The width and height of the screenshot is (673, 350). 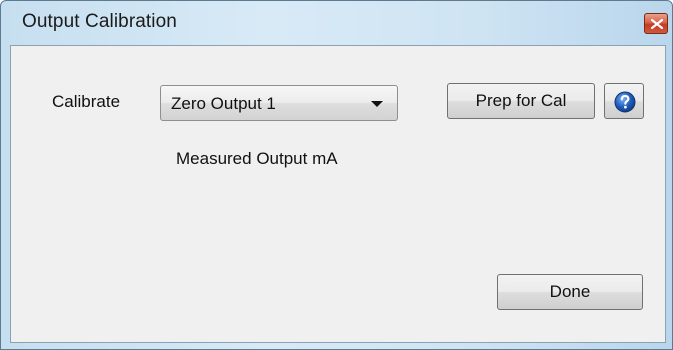 I want to click on title-bar: Output Calibration, so click(x=336, y=23).